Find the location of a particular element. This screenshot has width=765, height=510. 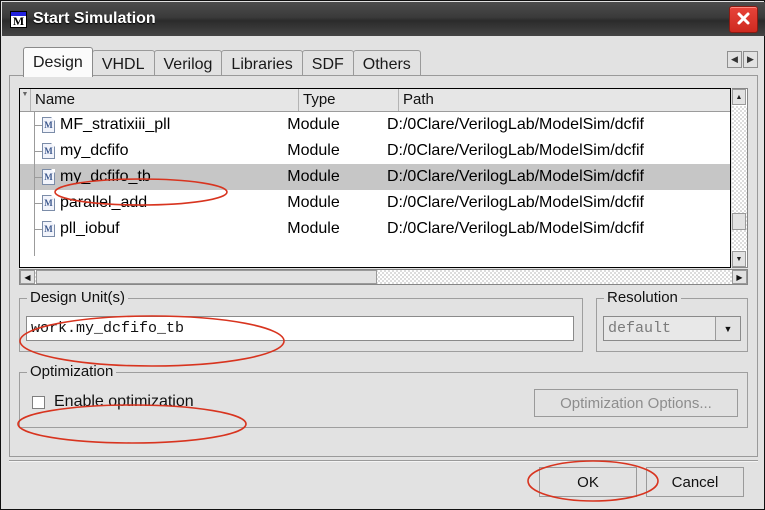

row-name-label: MF_stratixiii_pll is located at coordinates (115, 124).